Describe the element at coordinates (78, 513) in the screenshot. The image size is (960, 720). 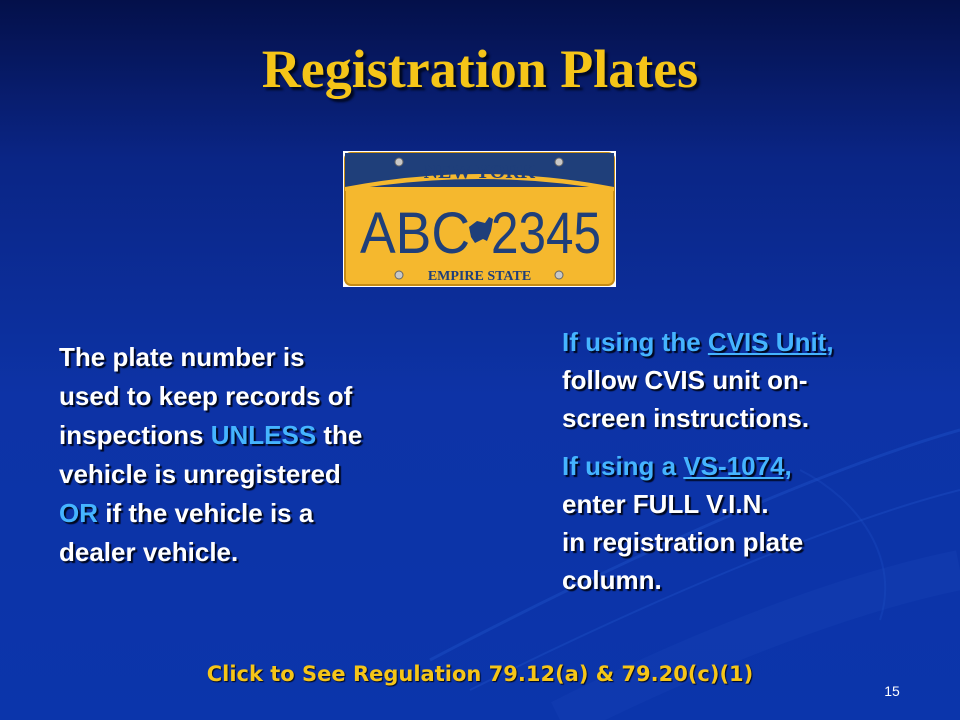
I see `or-highlight: OR` at that location.